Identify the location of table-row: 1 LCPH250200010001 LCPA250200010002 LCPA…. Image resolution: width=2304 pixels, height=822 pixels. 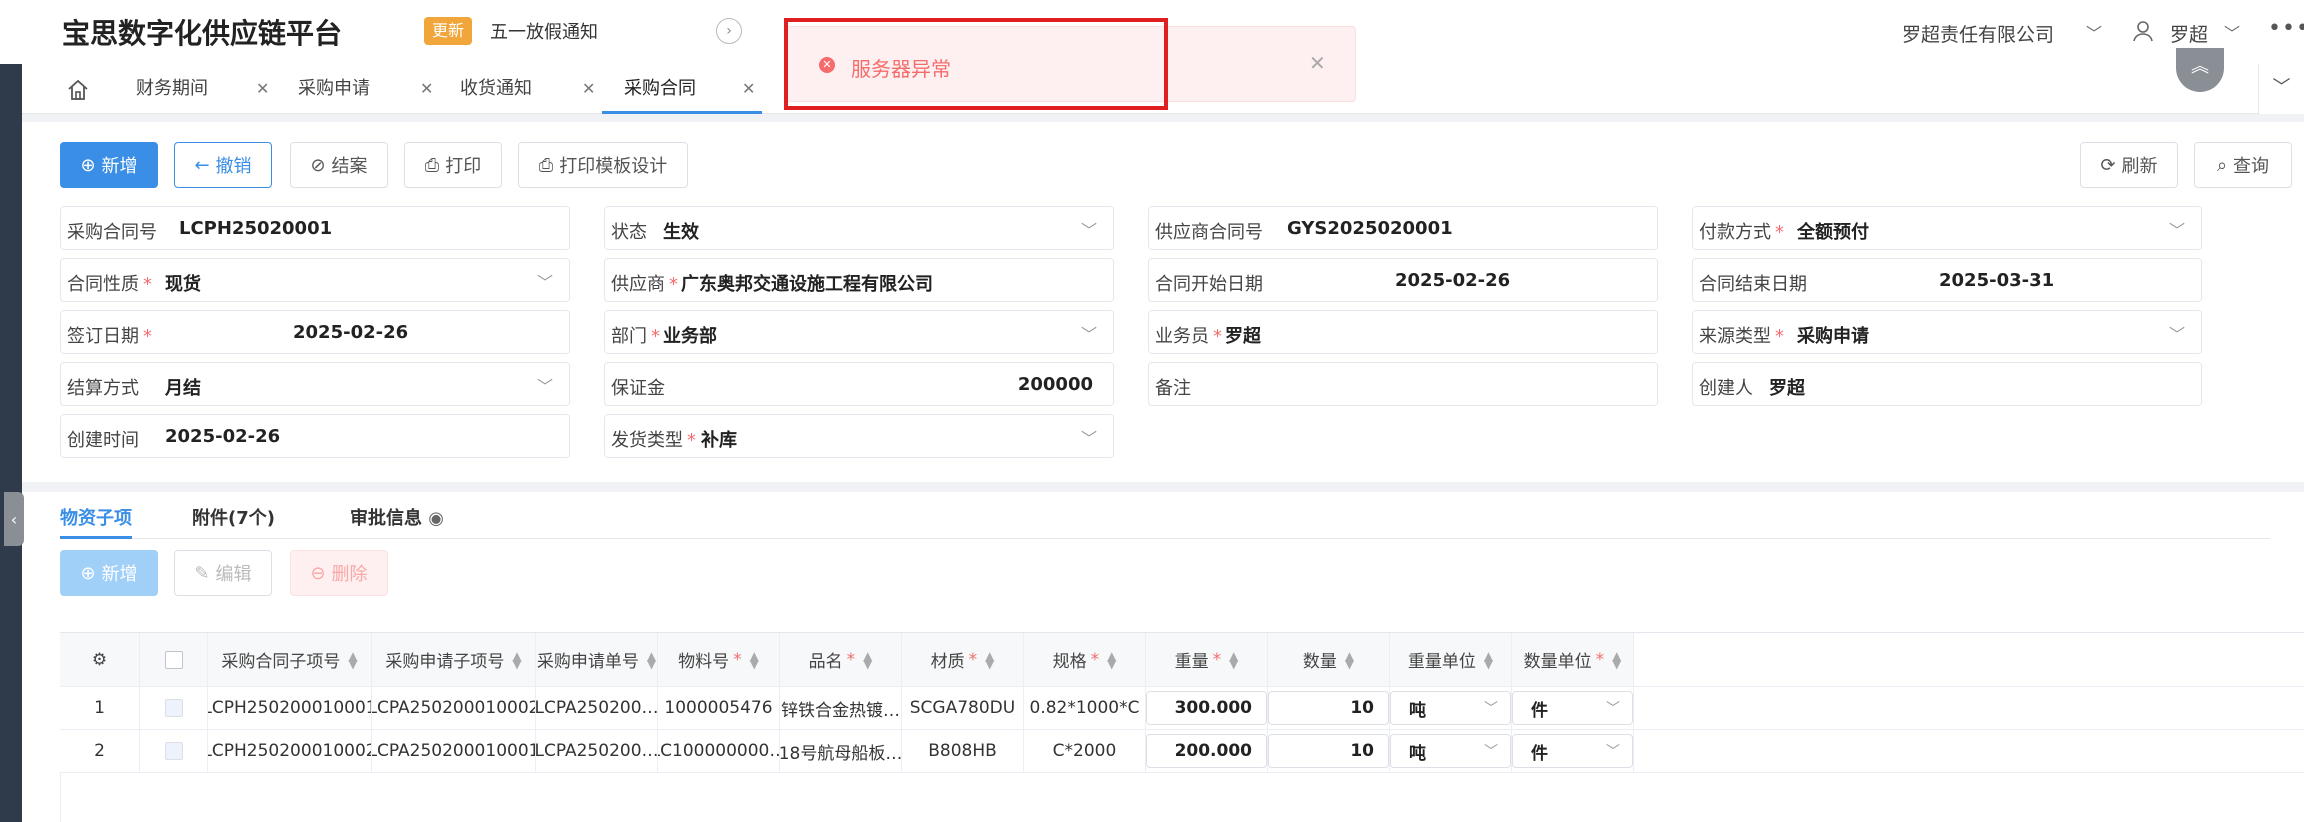
(1182, 708).